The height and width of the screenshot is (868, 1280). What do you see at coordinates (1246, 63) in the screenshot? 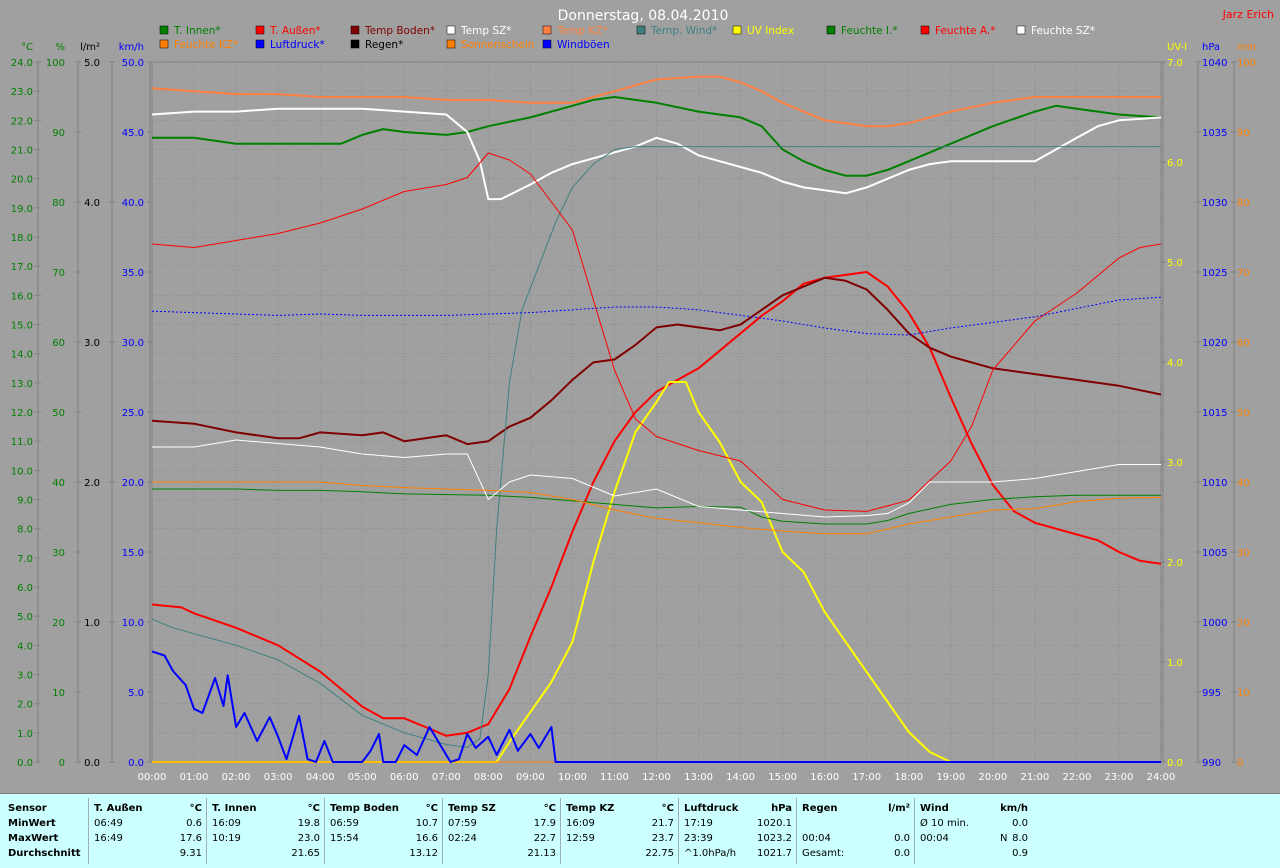
I see `axis-tick-label: 100` at bounding box center [1246, 63].